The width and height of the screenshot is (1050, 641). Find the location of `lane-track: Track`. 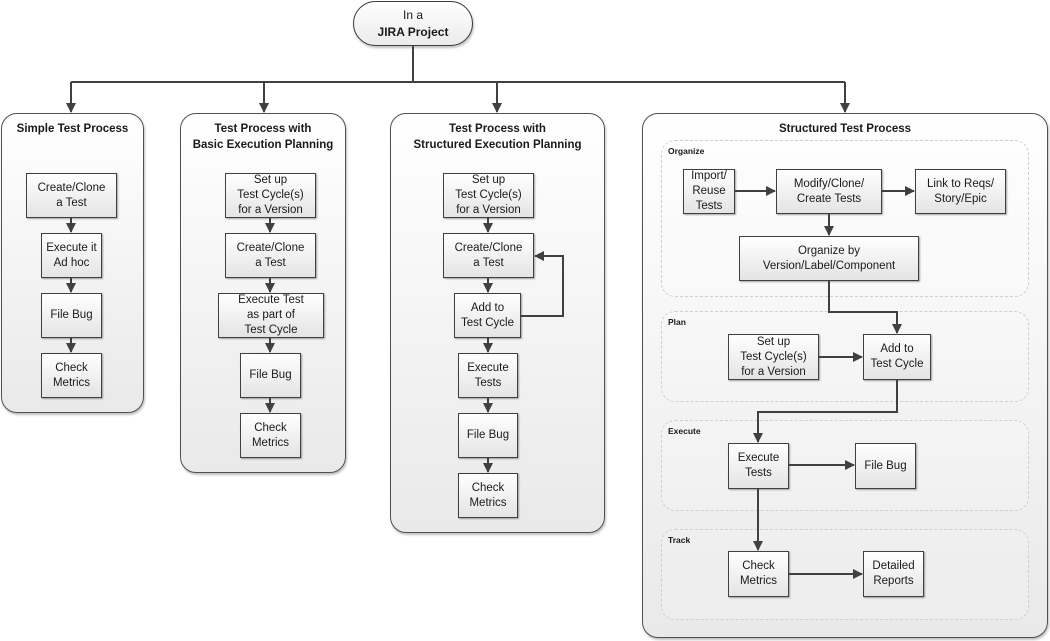

lane-track: Track is located at coordinates (845, 574).